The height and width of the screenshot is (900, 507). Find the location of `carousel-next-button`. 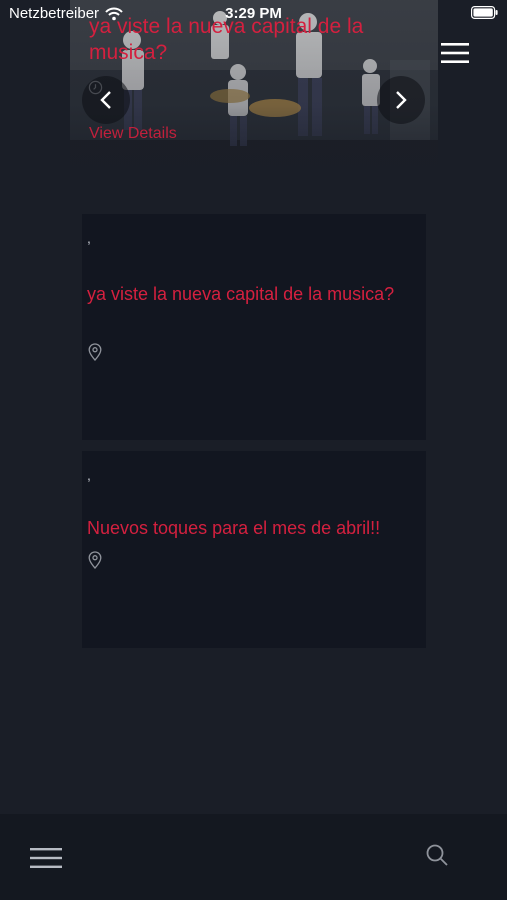

carousel-next-button is located at coordinates (401, 100).